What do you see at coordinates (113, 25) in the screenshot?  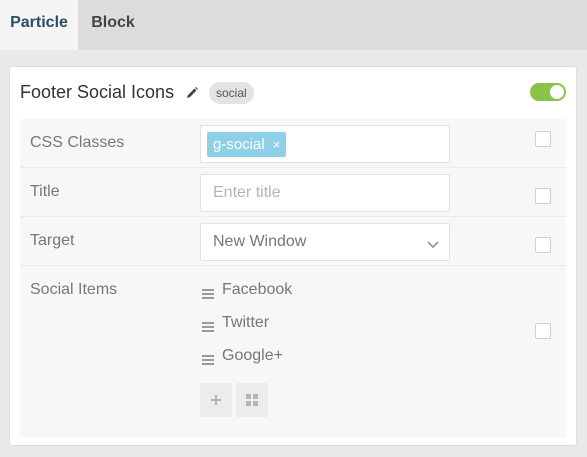 I see `tab-block: Block` at bounding box center [113, 25].